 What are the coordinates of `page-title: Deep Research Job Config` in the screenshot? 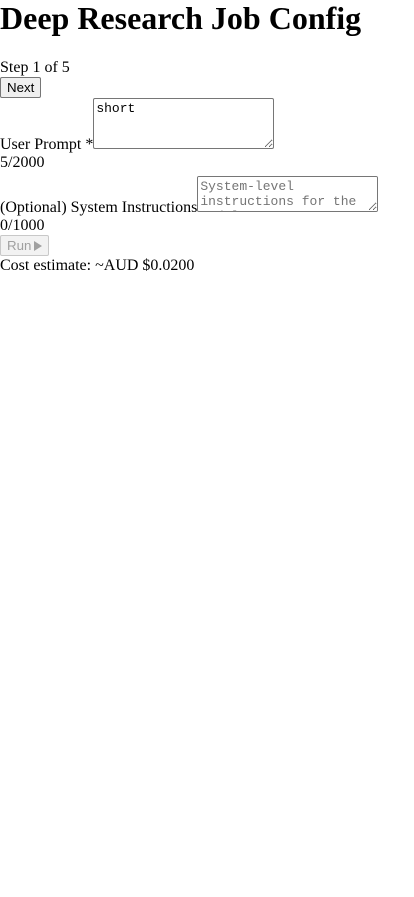 It's located at (181, 18).